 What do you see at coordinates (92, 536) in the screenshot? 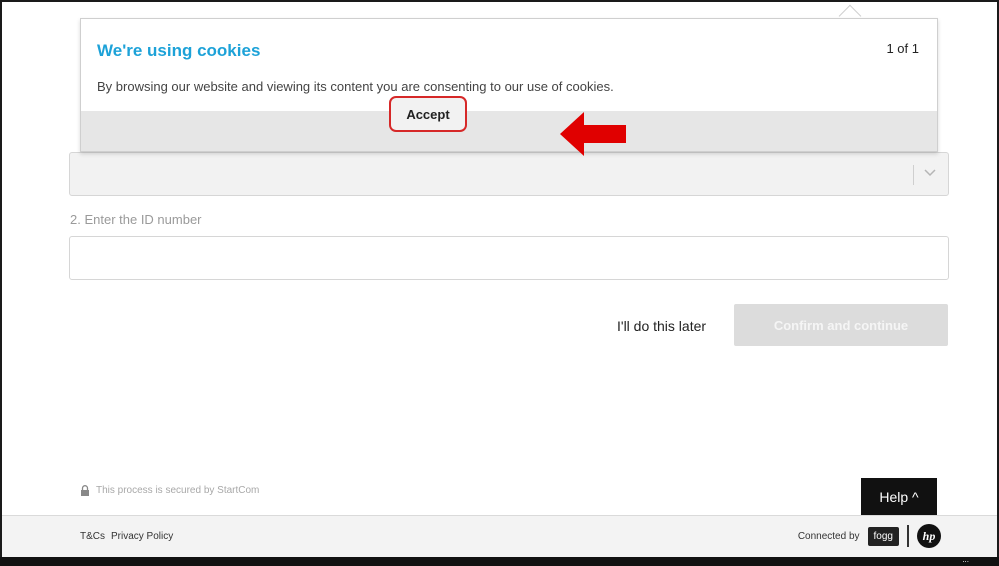
I see `tcs-link: T&Cs` at bounding box center [92, 536].